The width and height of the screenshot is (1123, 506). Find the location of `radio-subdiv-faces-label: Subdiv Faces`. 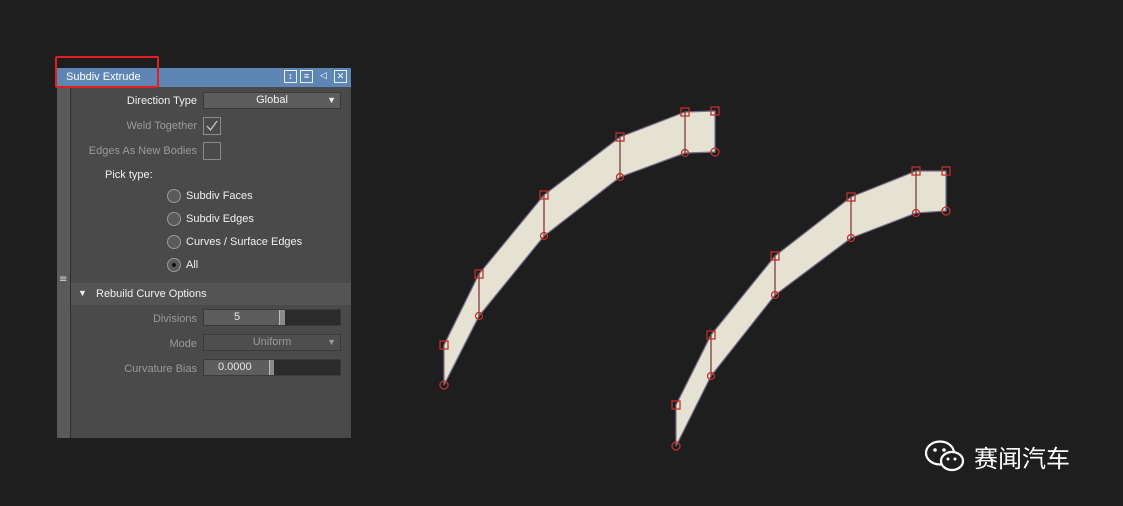

radio-subdiv-faces-label: Subdiv Faces is located at coordinates (219, 196).